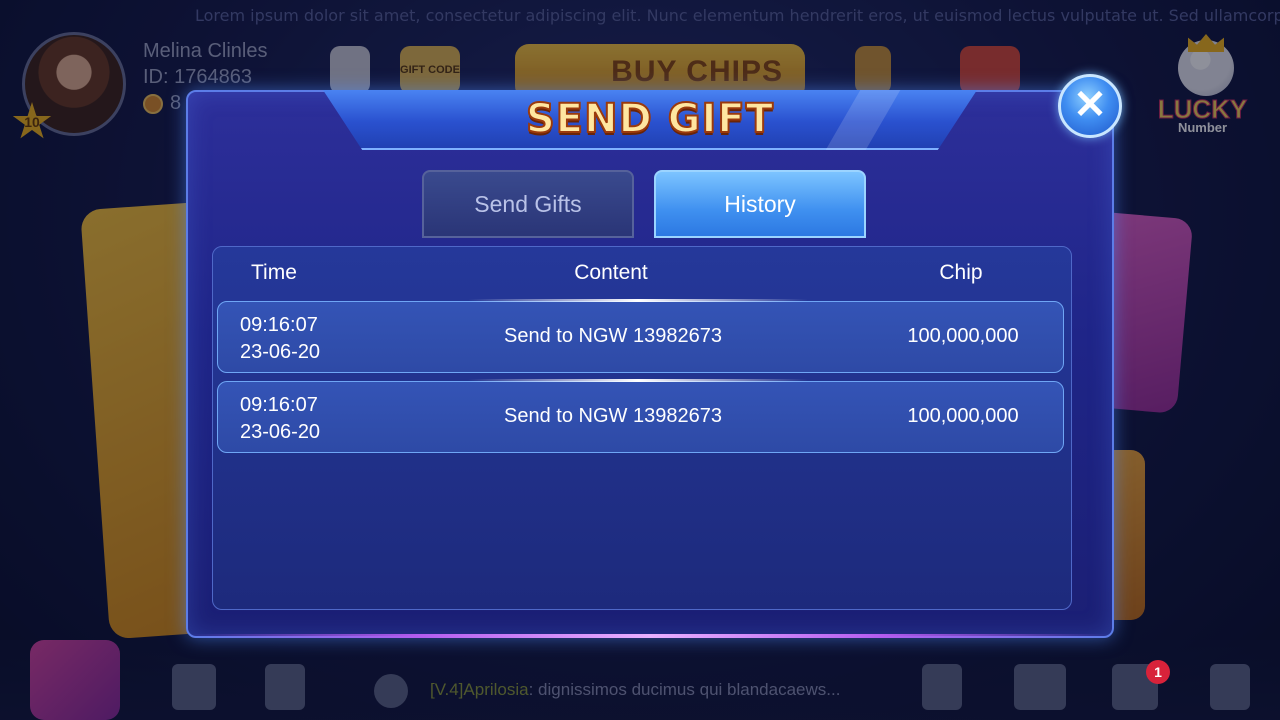  What do you see at coordinates (760, 204) in the screenshot?
I see `tab-history: History` at bounding box center [760, 204].